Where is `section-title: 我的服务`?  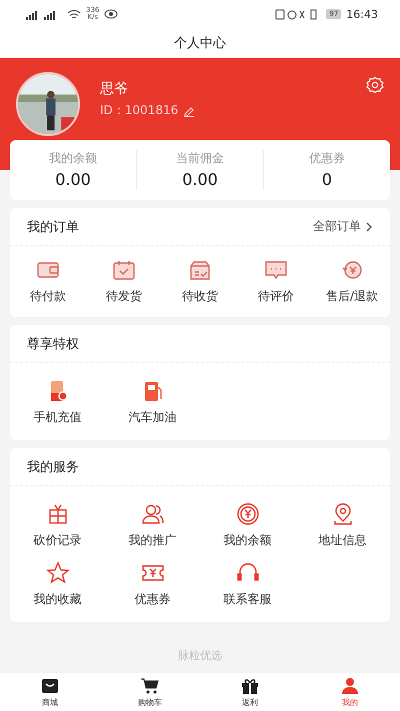 section-title: 我的服务 is located at coordinates (53, 467).